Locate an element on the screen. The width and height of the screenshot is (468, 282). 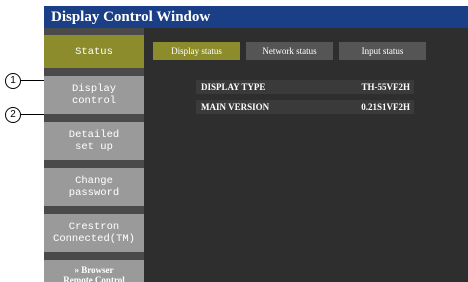
sidebar-item-label: Detailed set up is located at coordinates (94, 141).